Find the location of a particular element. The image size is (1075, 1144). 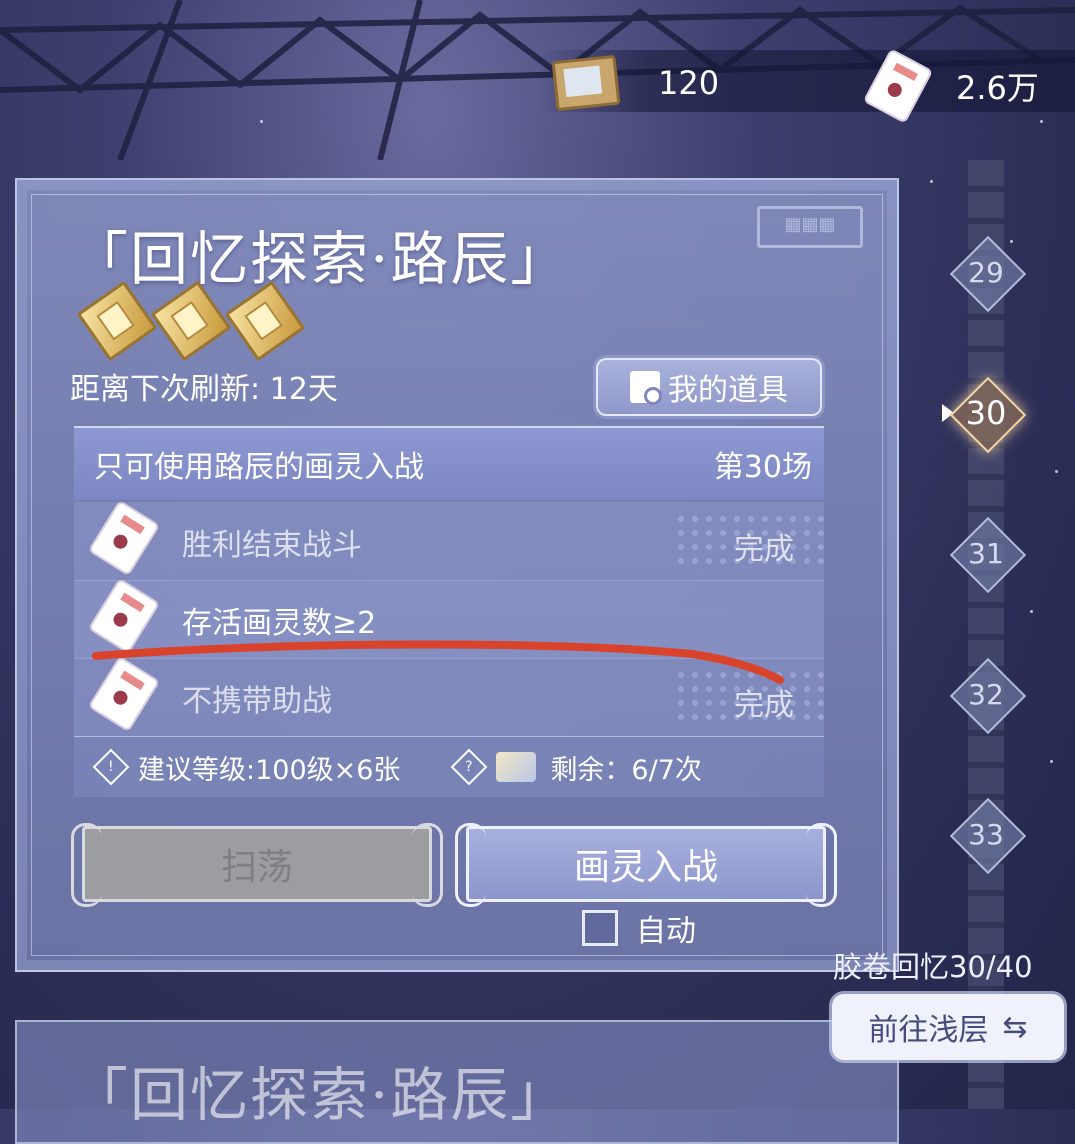

my-items-label: 我的道具 is located at coordinates (728, 390).